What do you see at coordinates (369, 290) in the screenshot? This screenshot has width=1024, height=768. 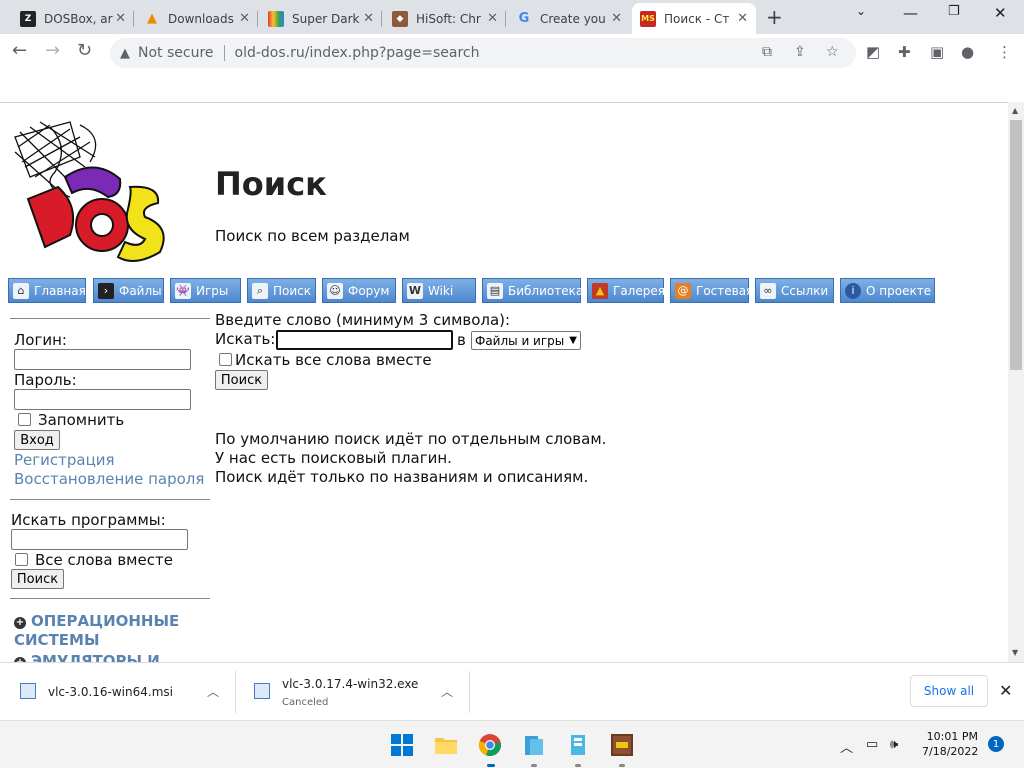 I see `nav-label: Форум` at bounding box center [369, 290].